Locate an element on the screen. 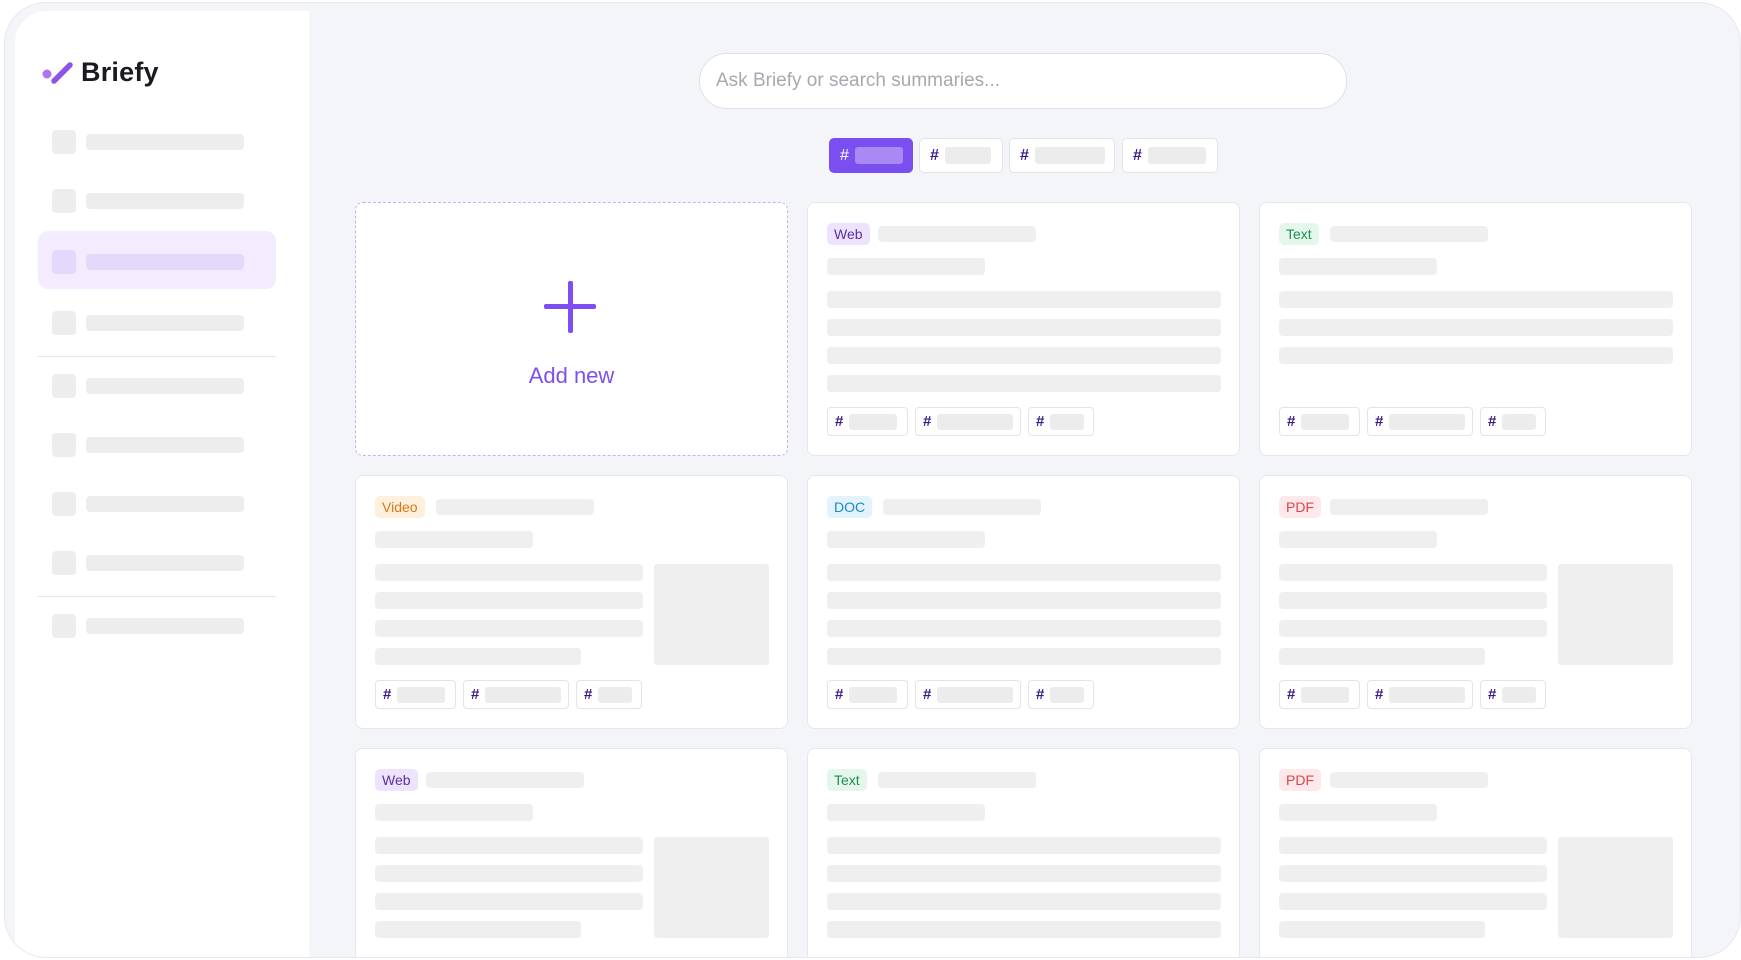  brand-logo: Briefy is located at coordinates (100, 72).